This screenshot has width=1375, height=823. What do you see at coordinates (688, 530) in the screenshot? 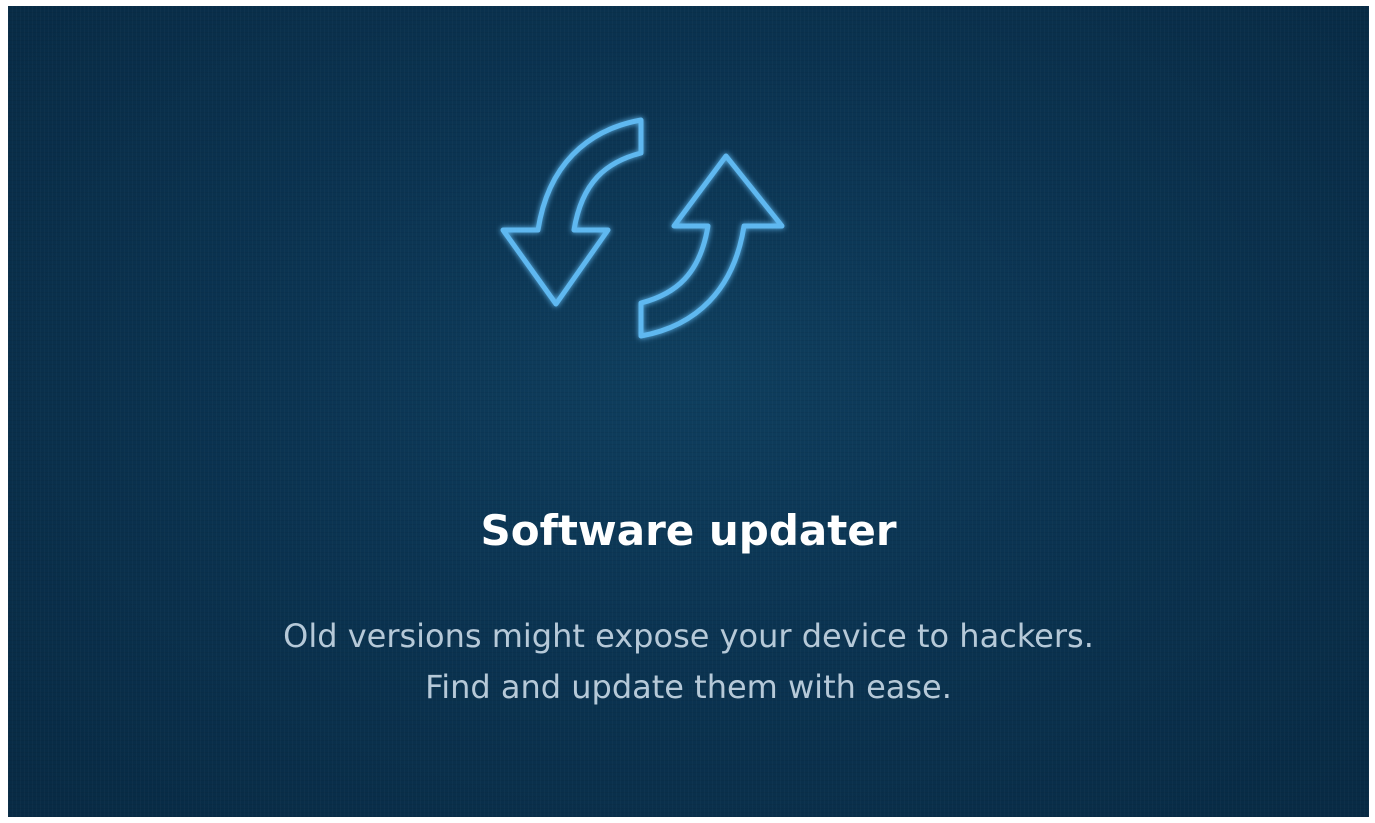
I see `page-title: Software updater` at bounding box center [688, 530].